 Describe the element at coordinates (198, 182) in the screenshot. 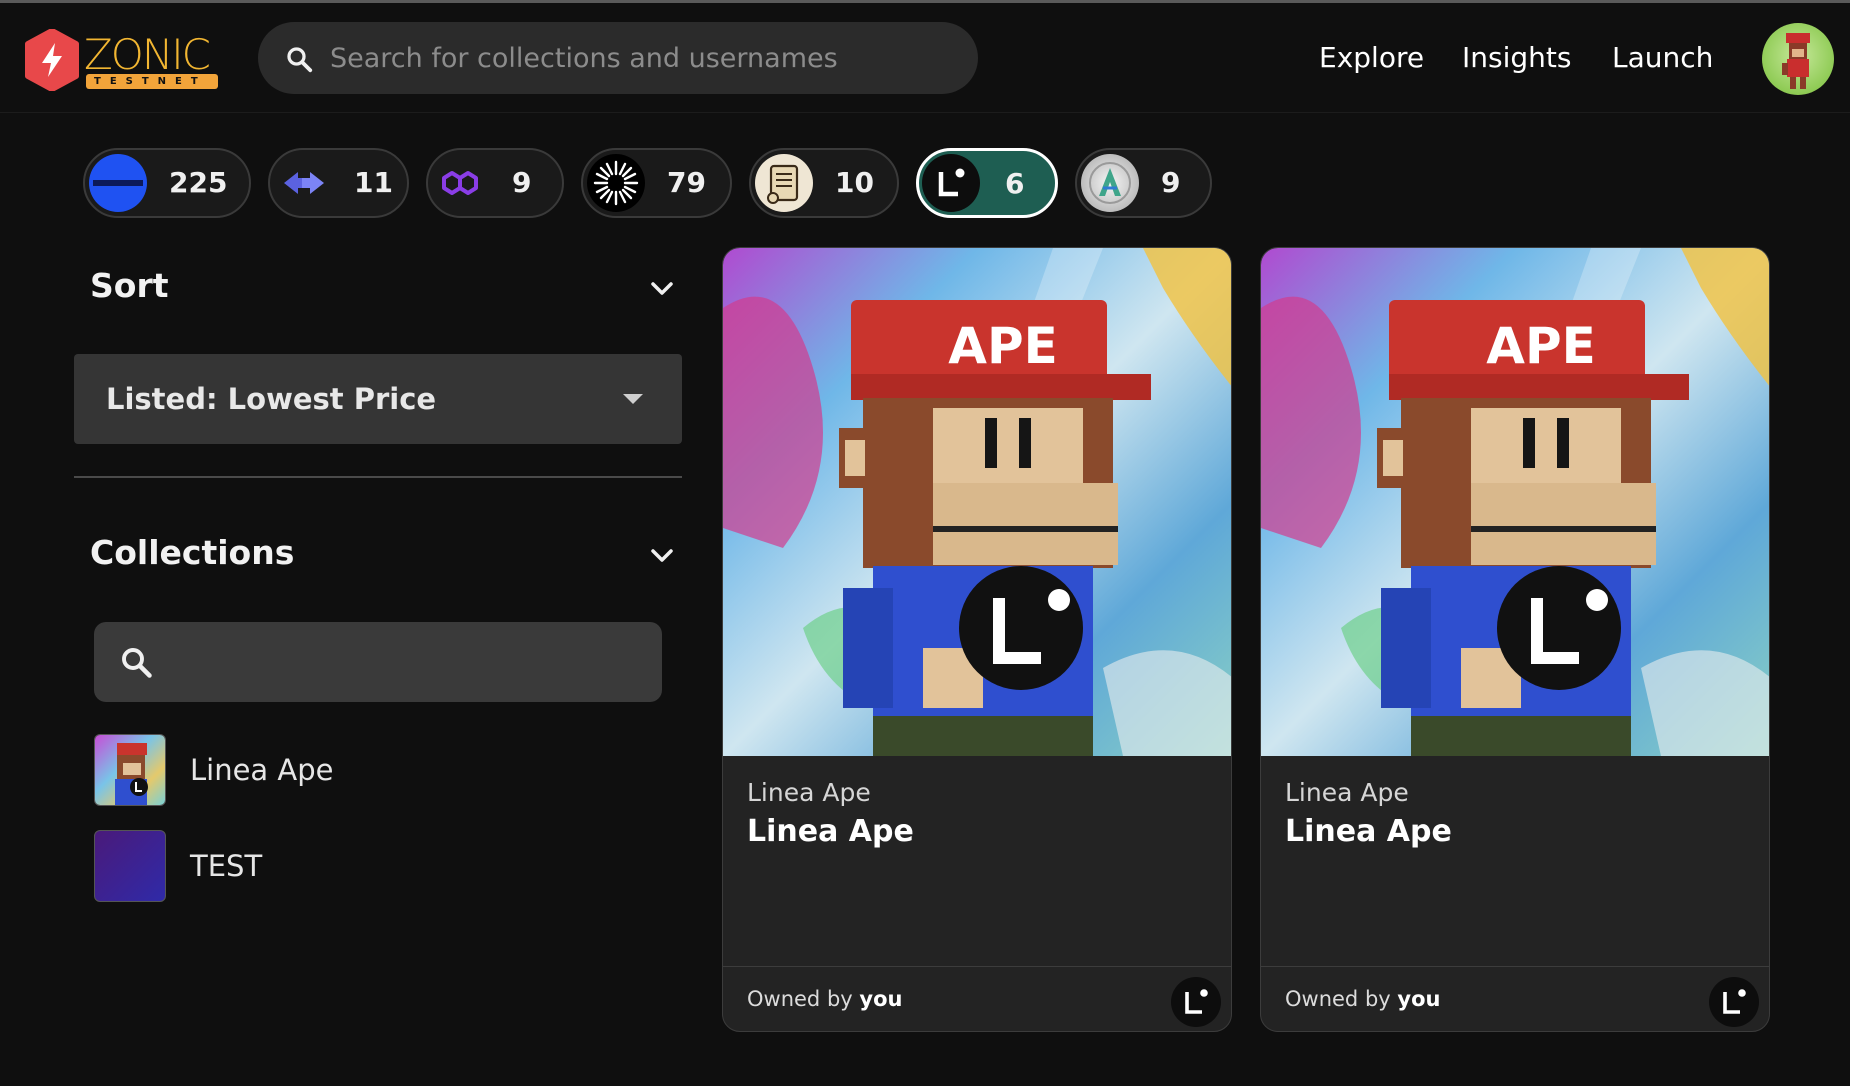

I see `chip-count: 225` at that location.